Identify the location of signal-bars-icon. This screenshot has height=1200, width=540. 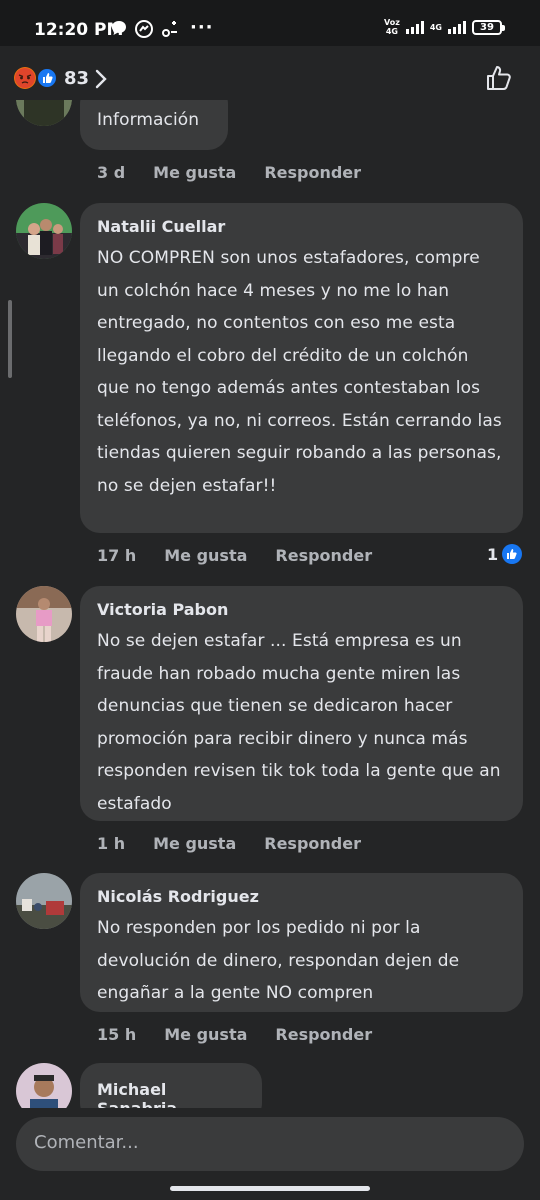
(414, 27).